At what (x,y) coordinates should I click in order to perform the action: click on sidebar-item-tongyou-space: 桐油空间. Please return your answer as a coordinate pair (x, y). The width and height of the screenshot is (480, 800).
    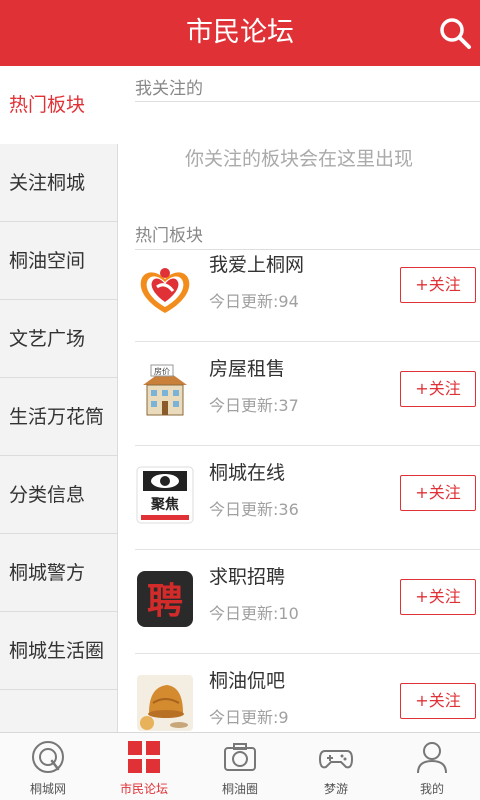
    Looking at the image, I should click on (59, 261).